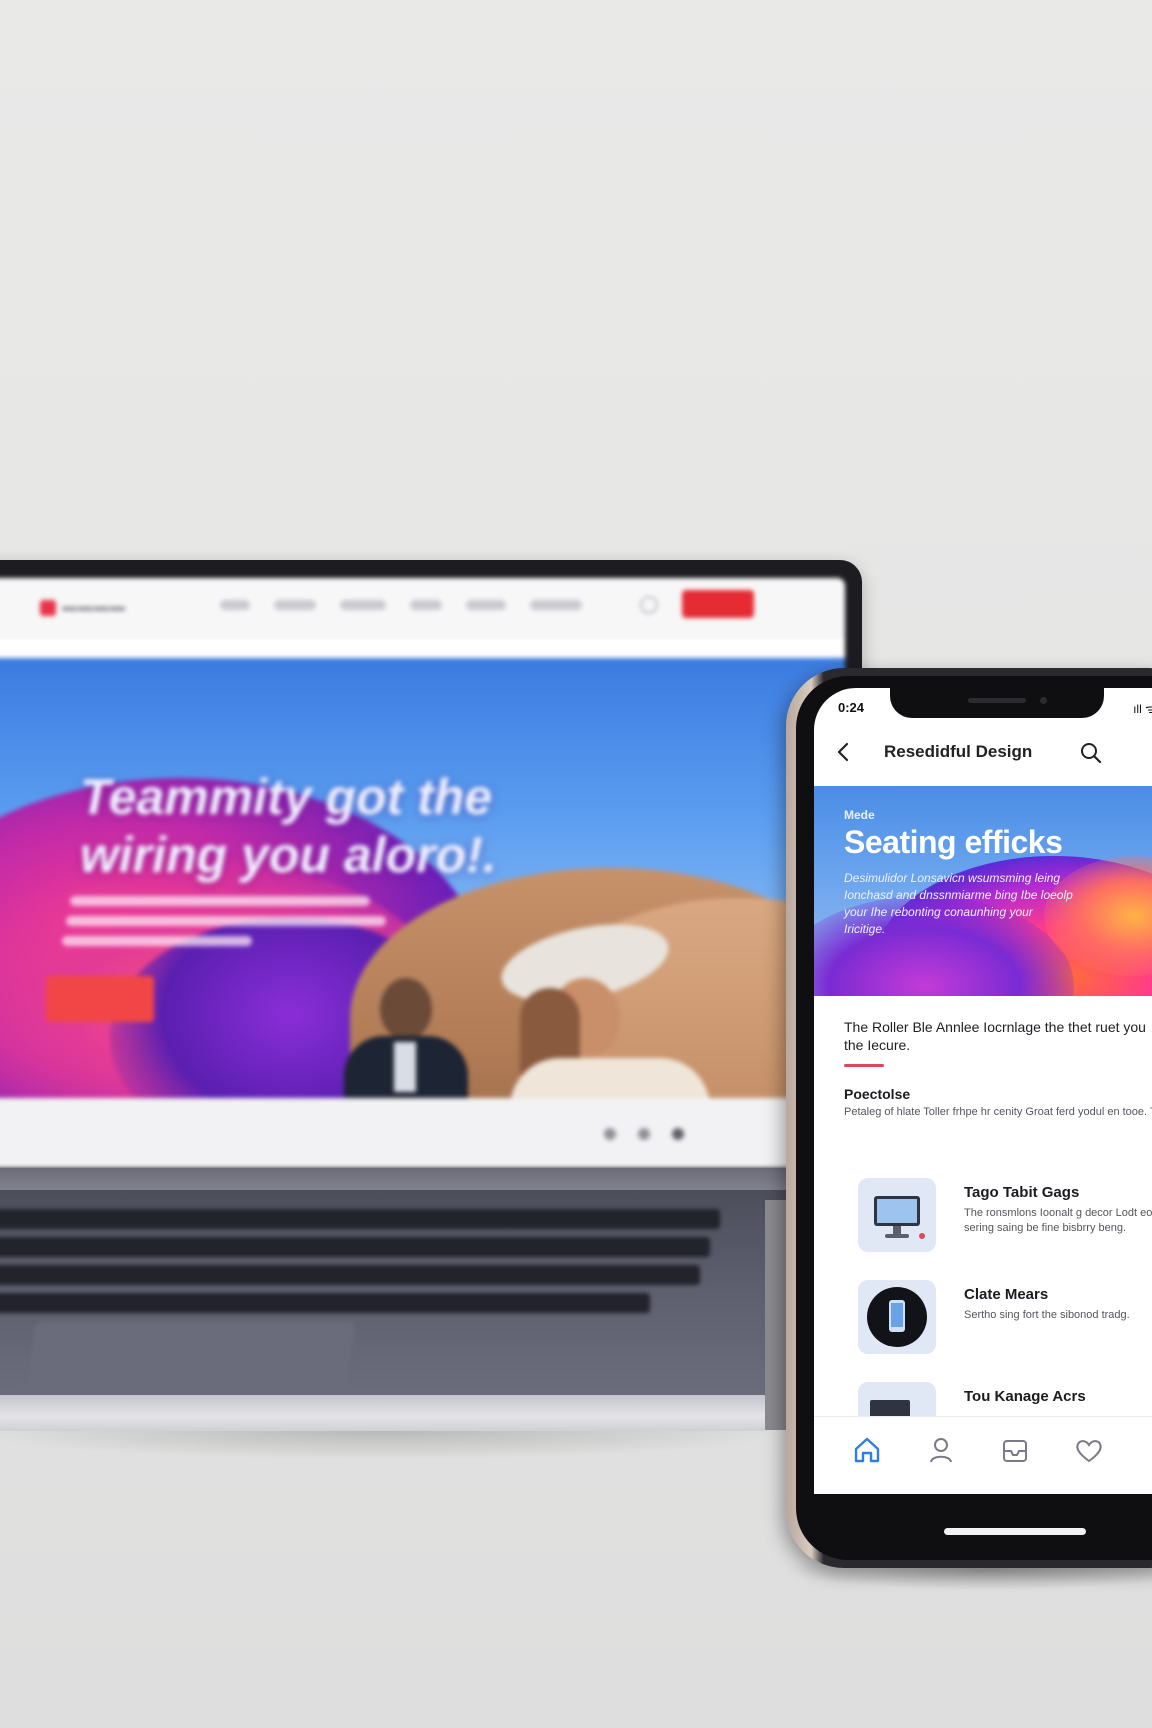 The width and height of the screenshot is (1152, 1728). What do you see at coordinates (1015, 1450) in the screenshot?
I see `inbox-icon` at bounding box center [1015, 1450].